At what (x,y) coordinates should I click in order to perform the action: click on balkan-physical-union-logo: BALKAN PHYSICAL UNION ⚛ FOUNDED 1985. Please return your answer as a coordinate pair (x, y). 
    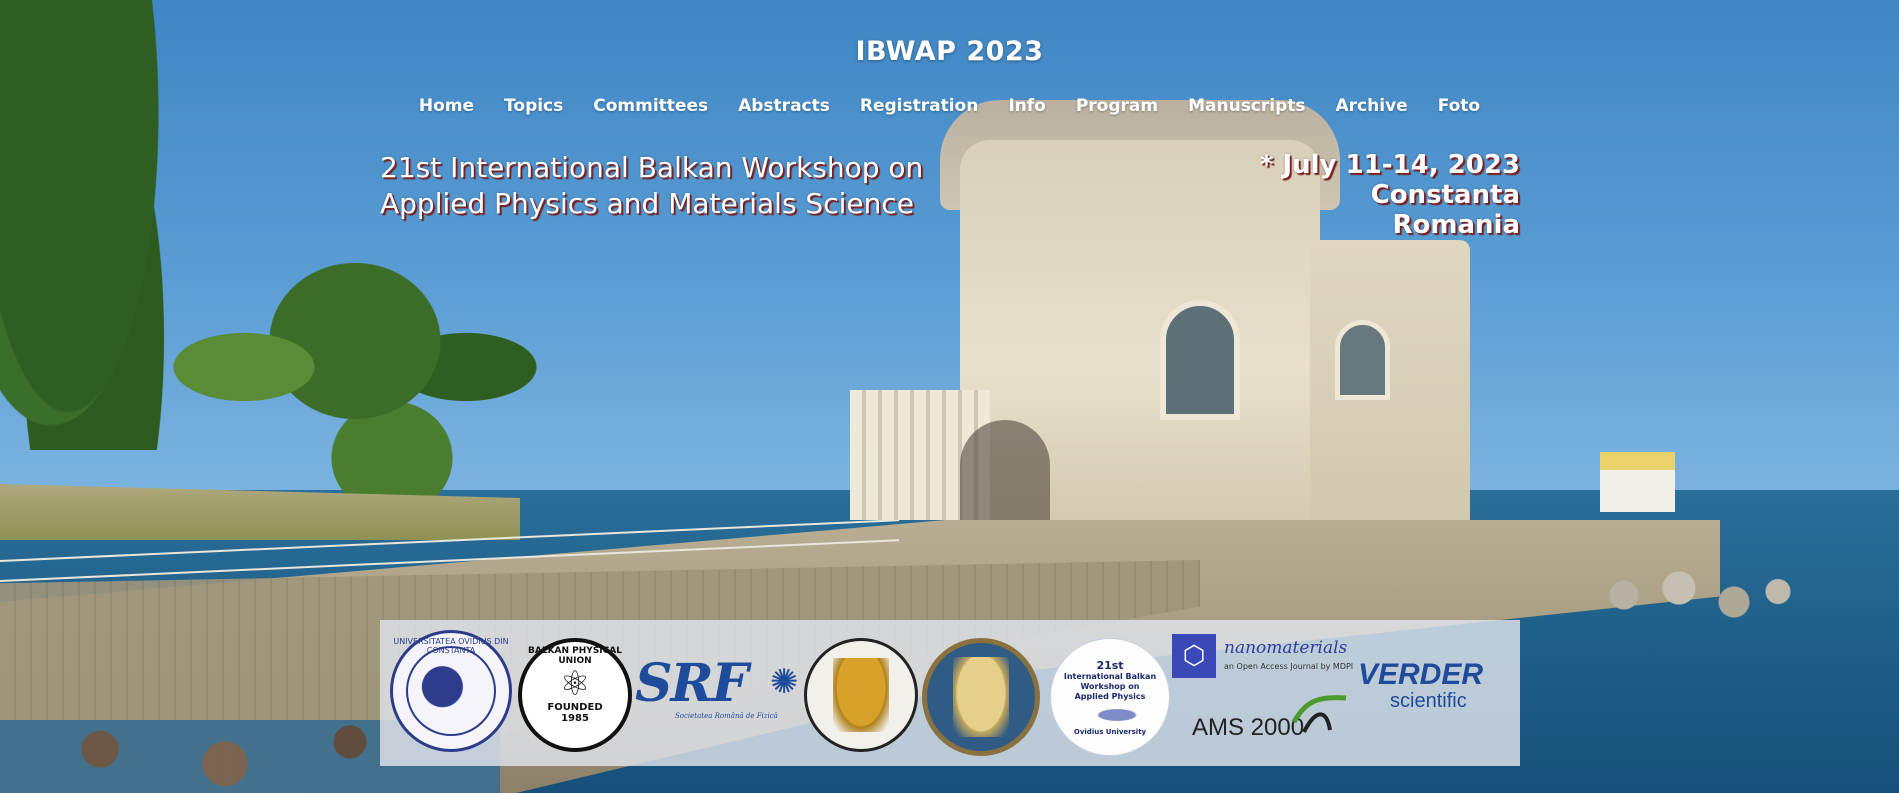
    Looking at the image, I should click on (575, 695).